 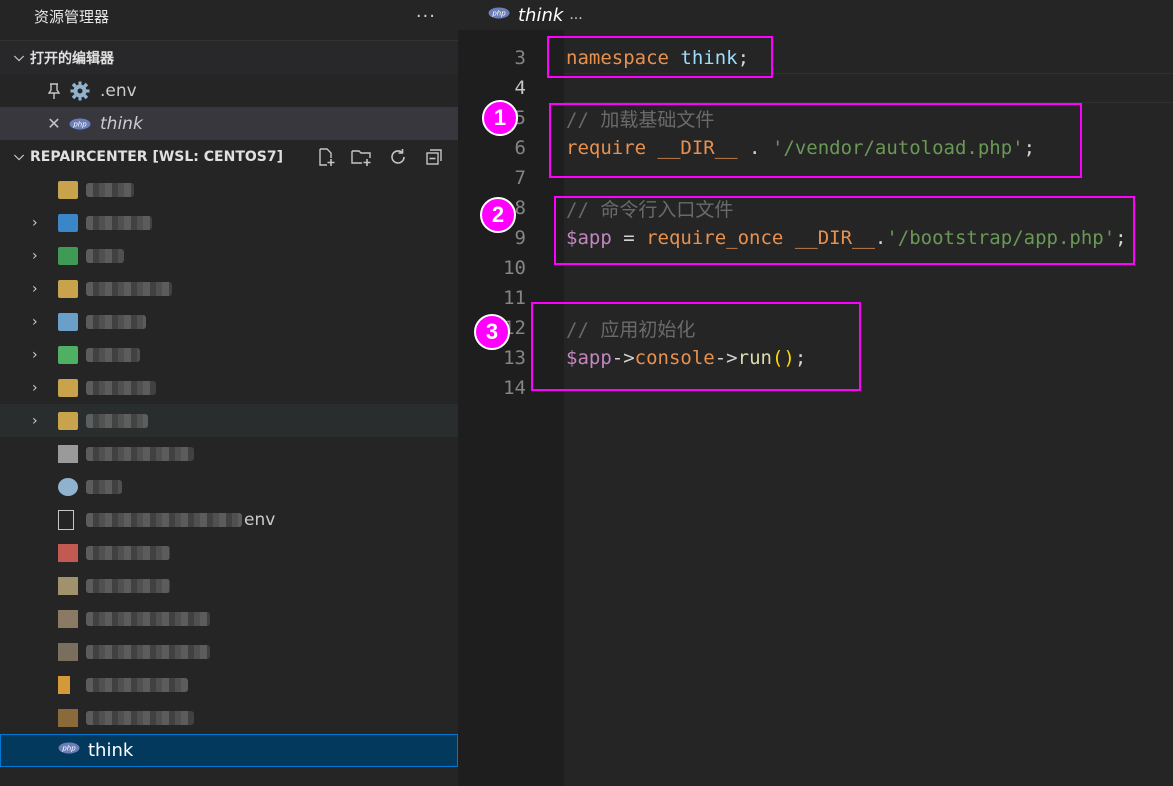 I want to click on annotation-badge-2: 2, so click(x=498, y=215).